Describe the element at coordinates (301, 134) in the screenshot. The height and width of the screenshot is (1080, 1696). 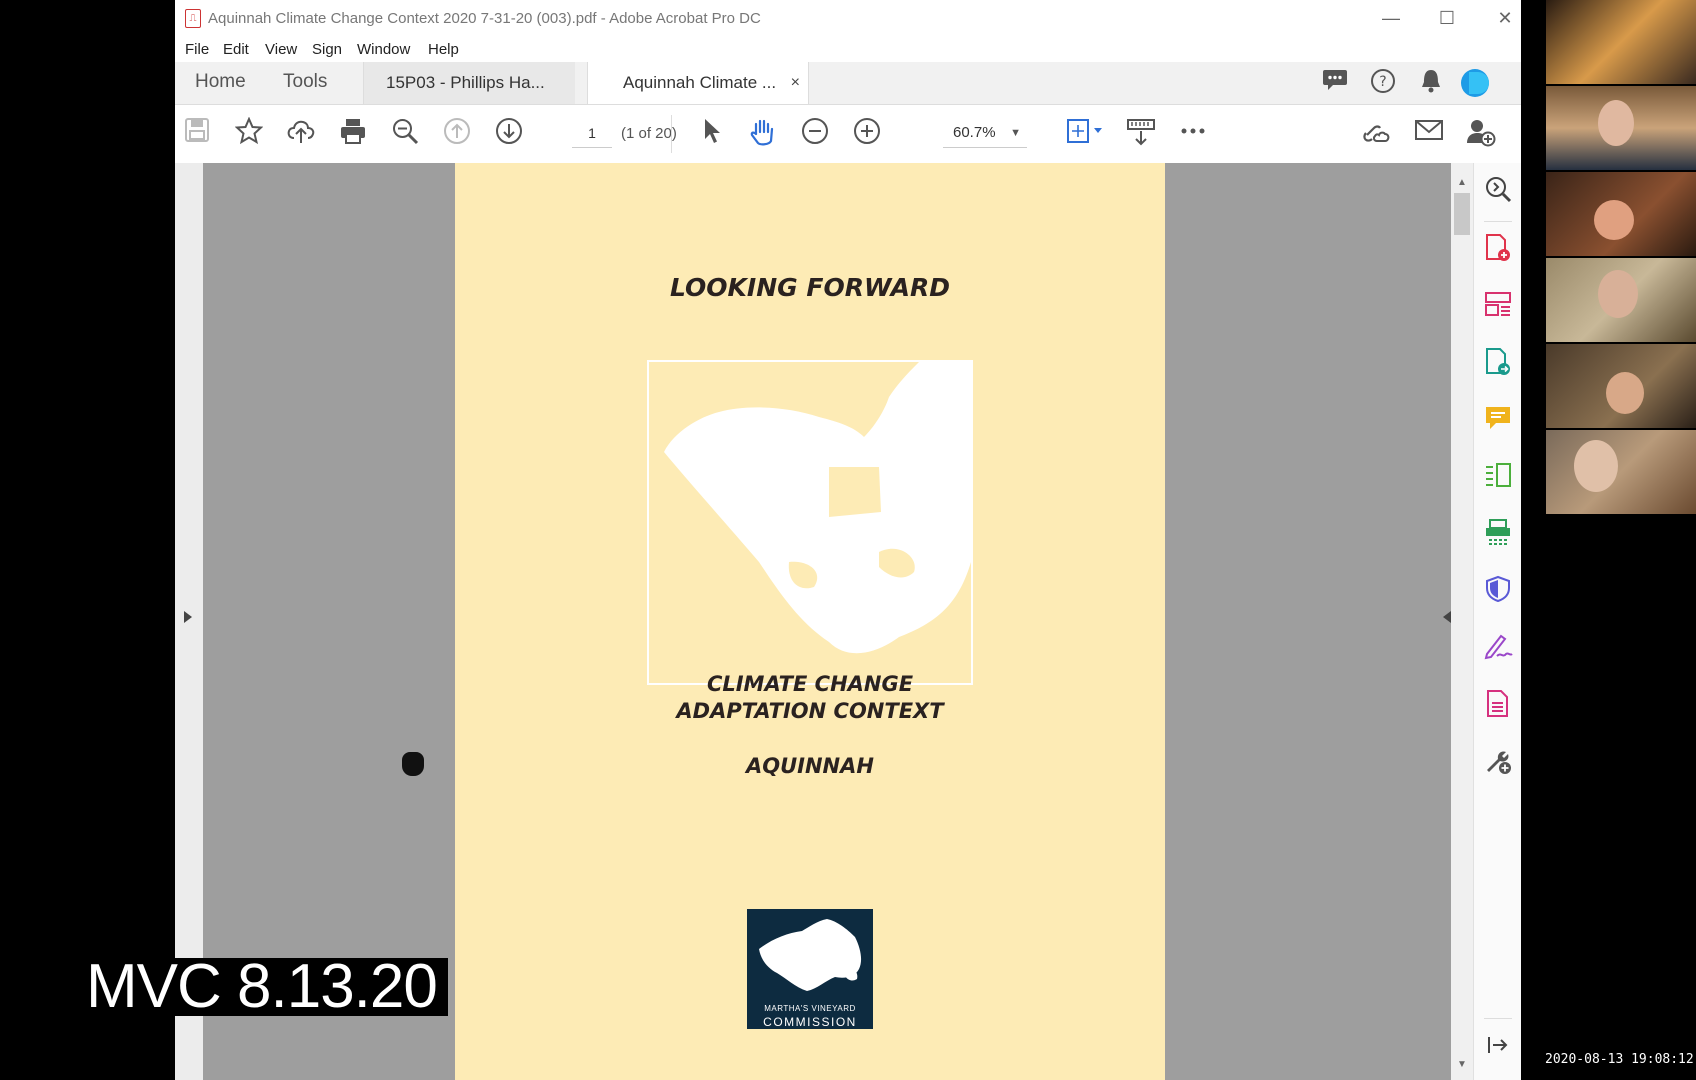
I see `cloud-upload-icon` at that location.